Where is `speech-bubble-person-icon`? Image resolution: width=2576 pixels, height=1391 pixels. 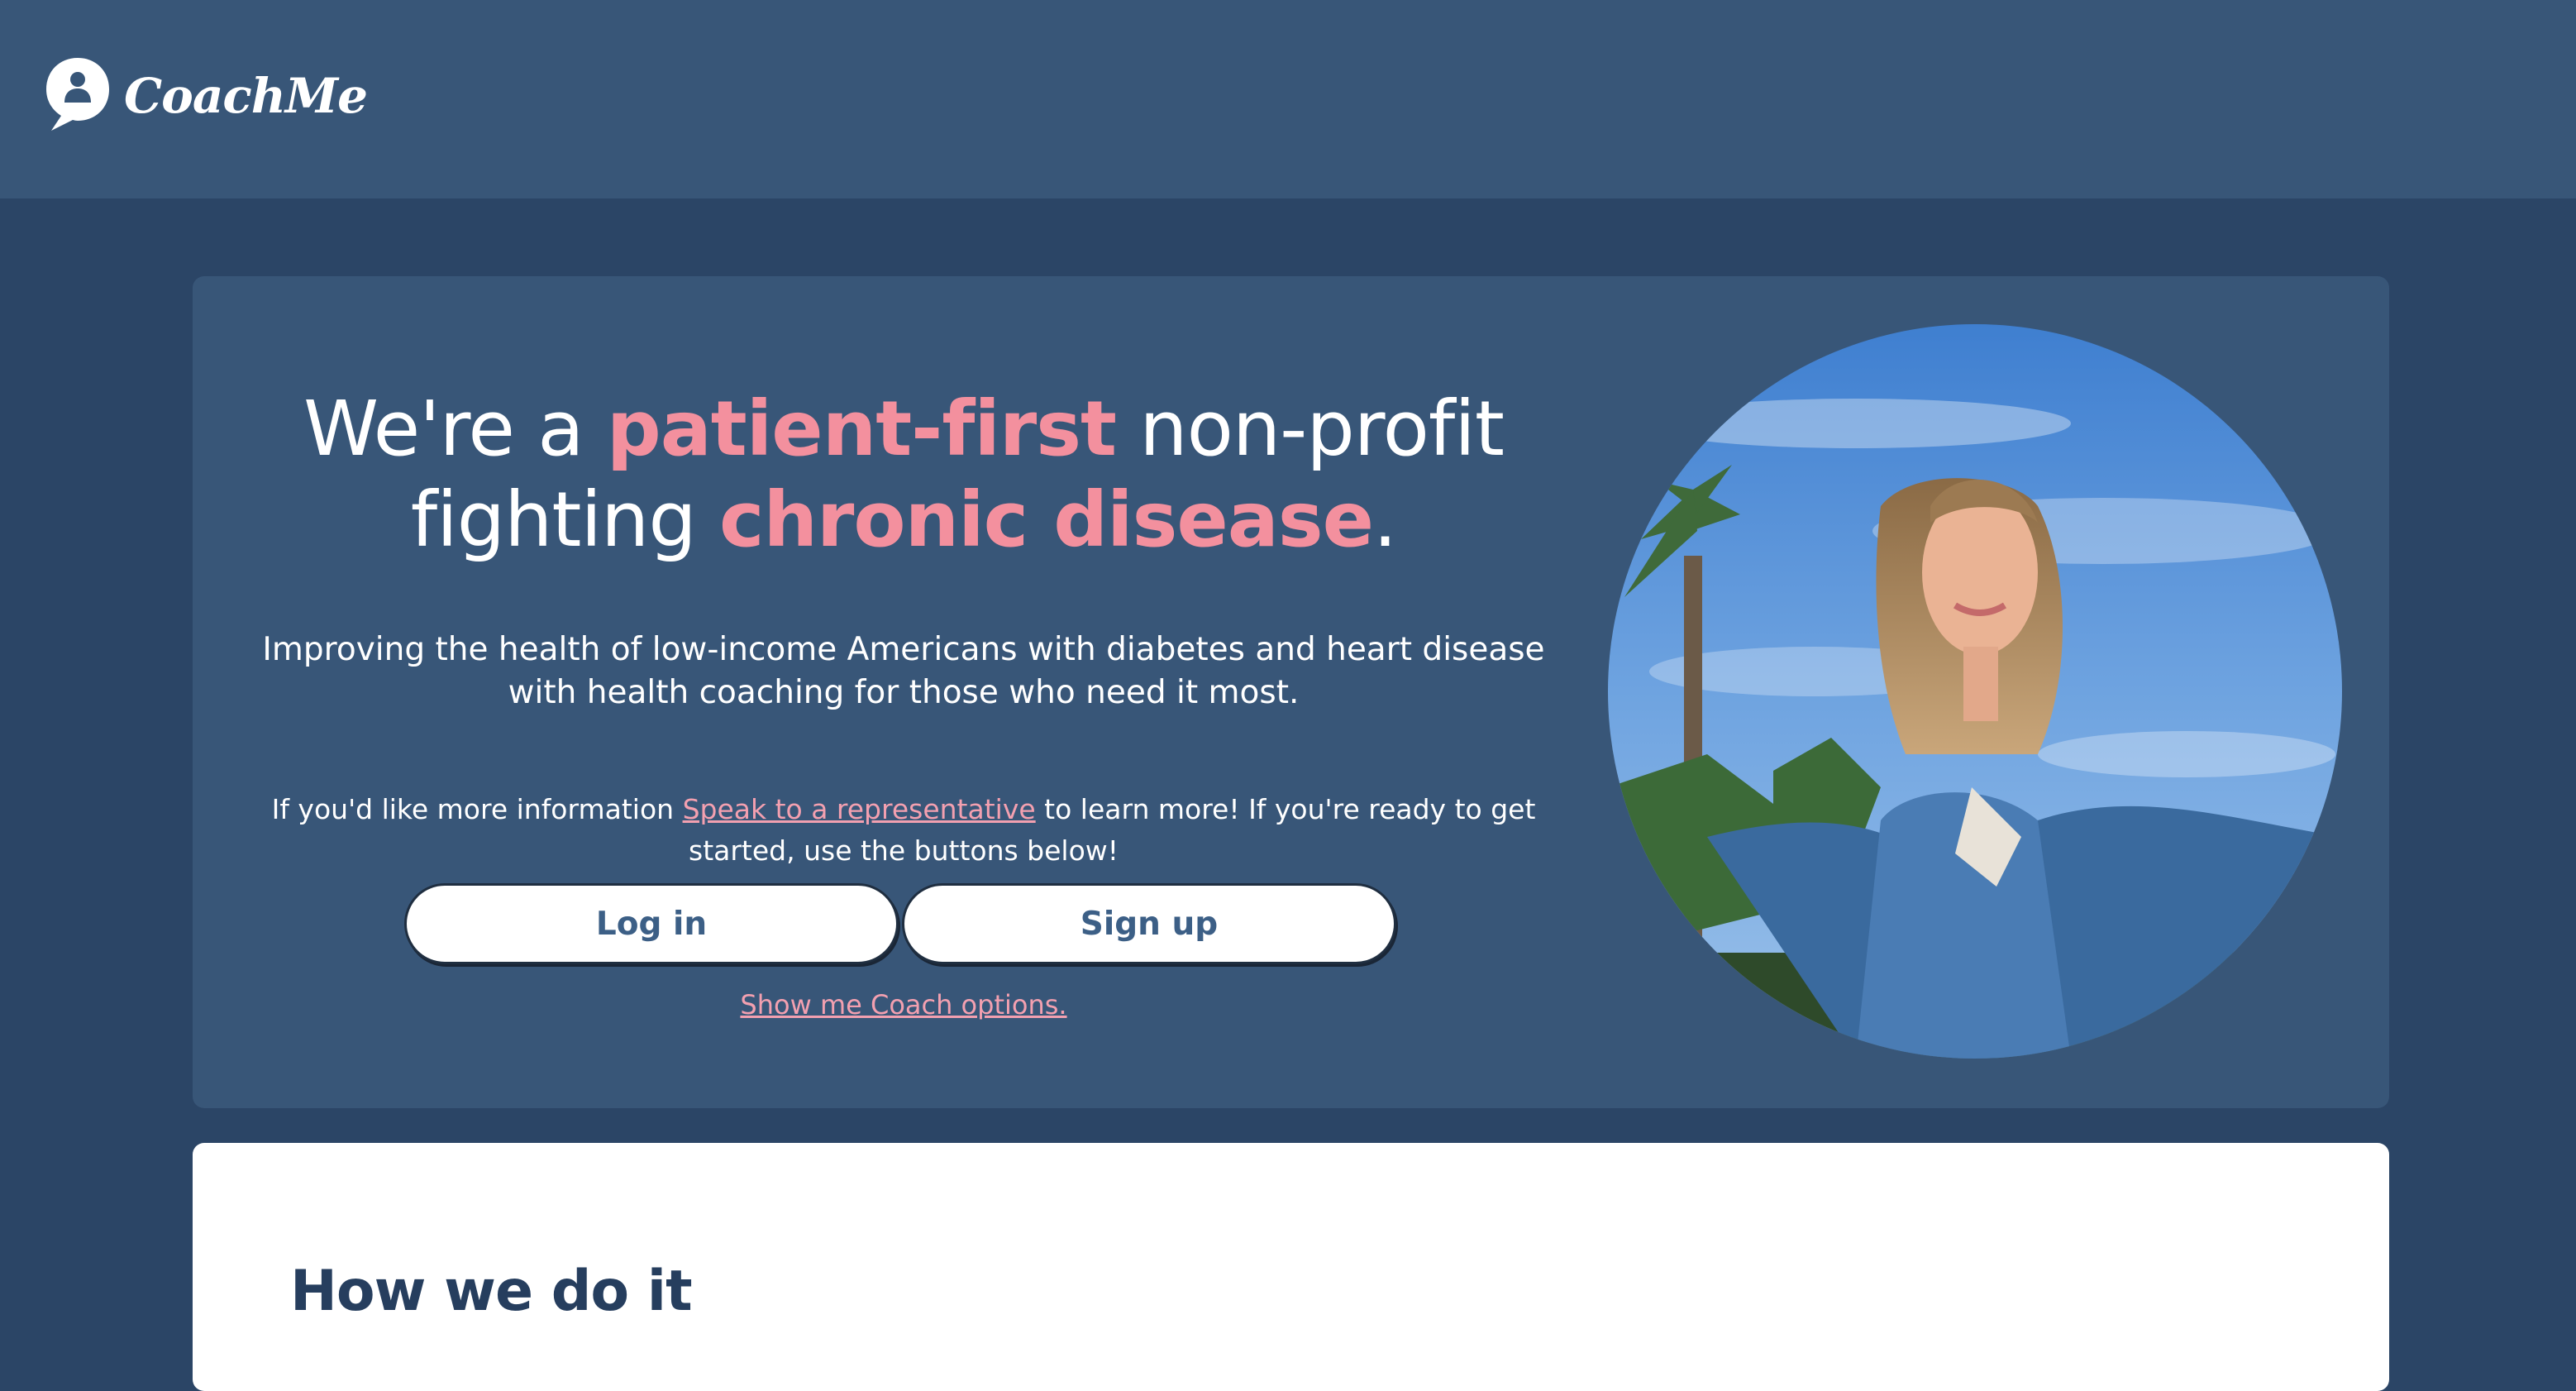 speech-bubble-person-icon is located at coordinates (77, 94).